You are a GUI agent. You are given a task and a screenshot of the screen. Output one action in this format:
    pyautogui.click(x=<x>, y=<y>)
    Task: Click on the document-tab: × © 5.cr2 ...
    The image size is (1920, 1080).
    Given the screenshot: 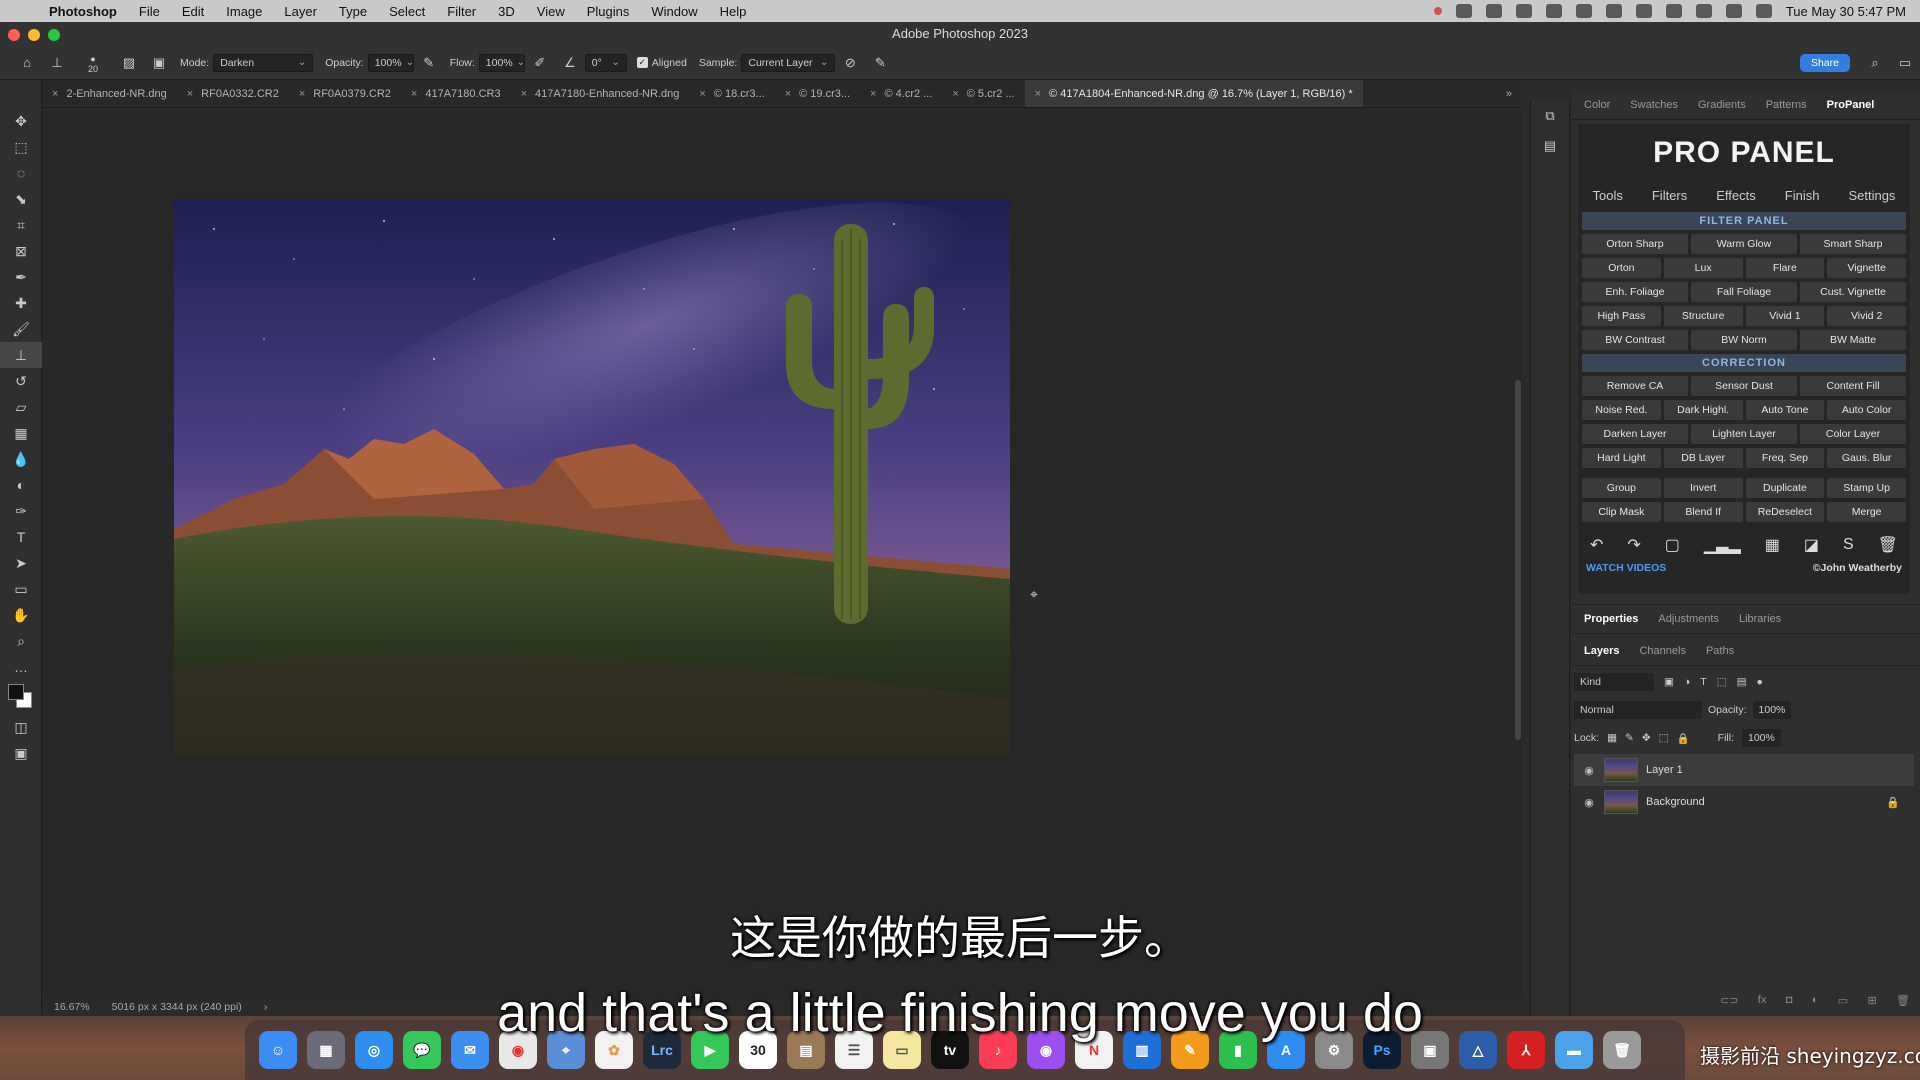 What is the action you would take?
    pyautogui.click(x=983, y=93)
    